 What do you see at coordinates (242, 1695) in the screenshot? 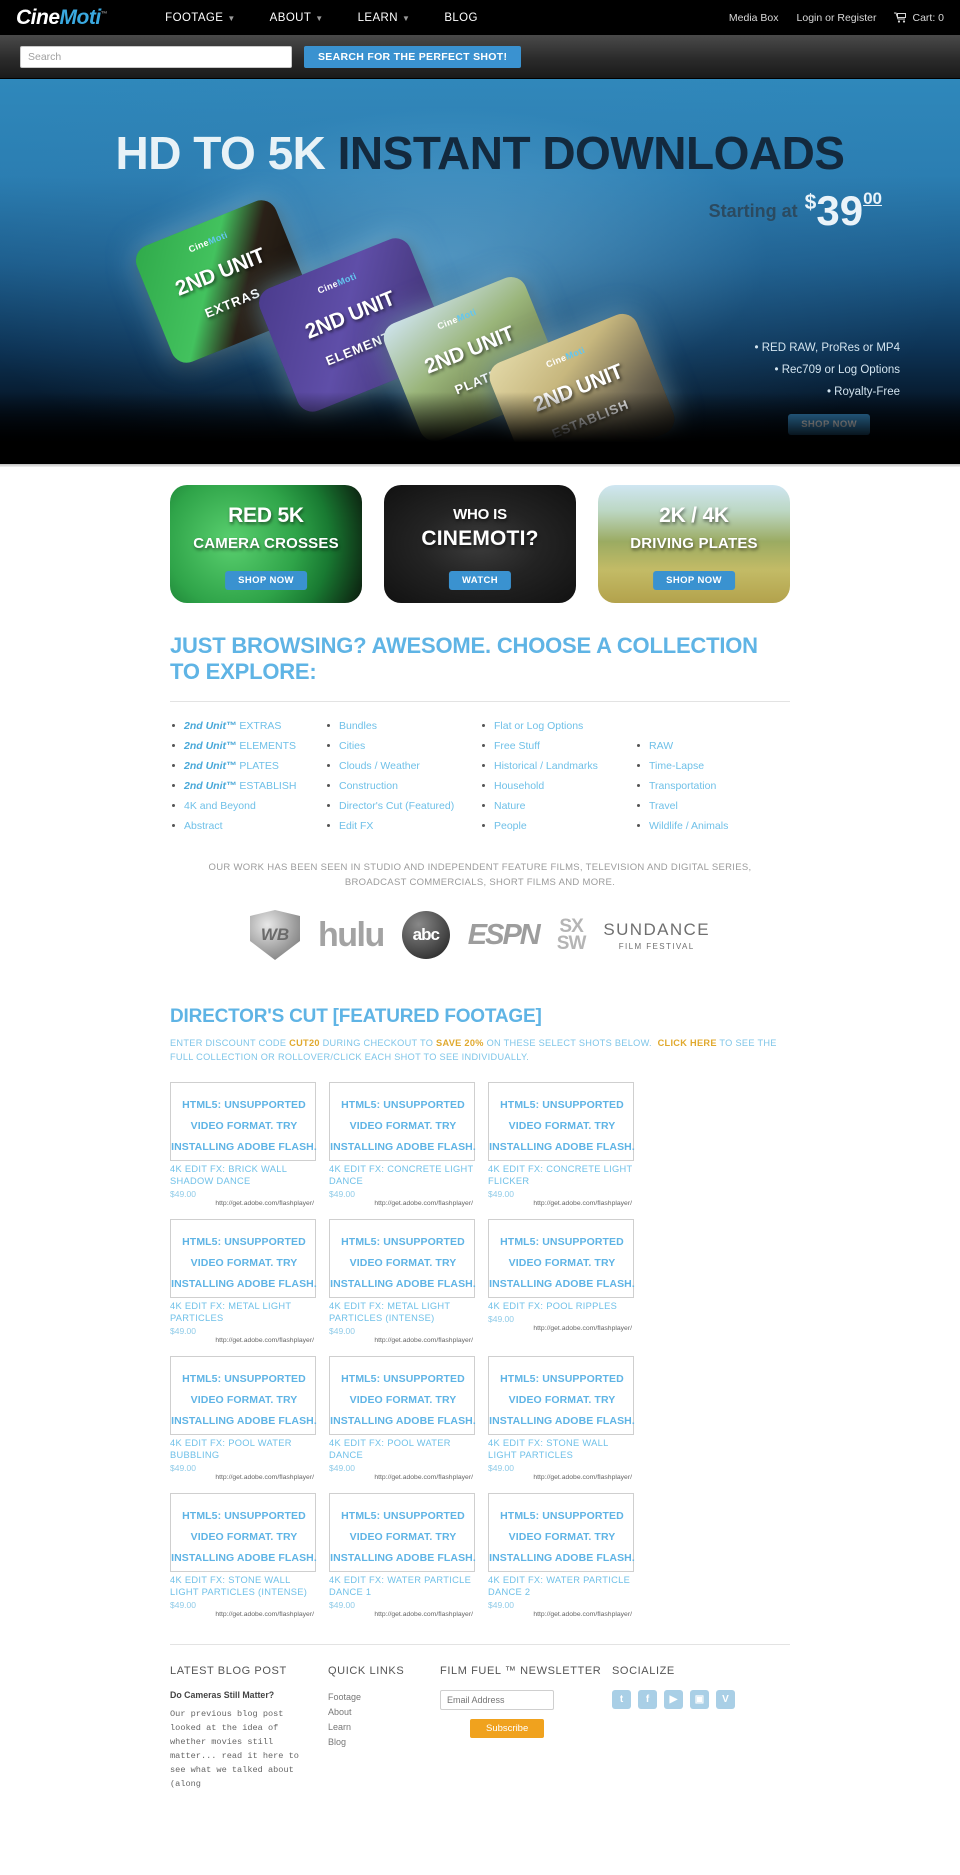
I see `latest-blog-title: Do Cameras Still Matter?` at bounding box center [242, 1695].